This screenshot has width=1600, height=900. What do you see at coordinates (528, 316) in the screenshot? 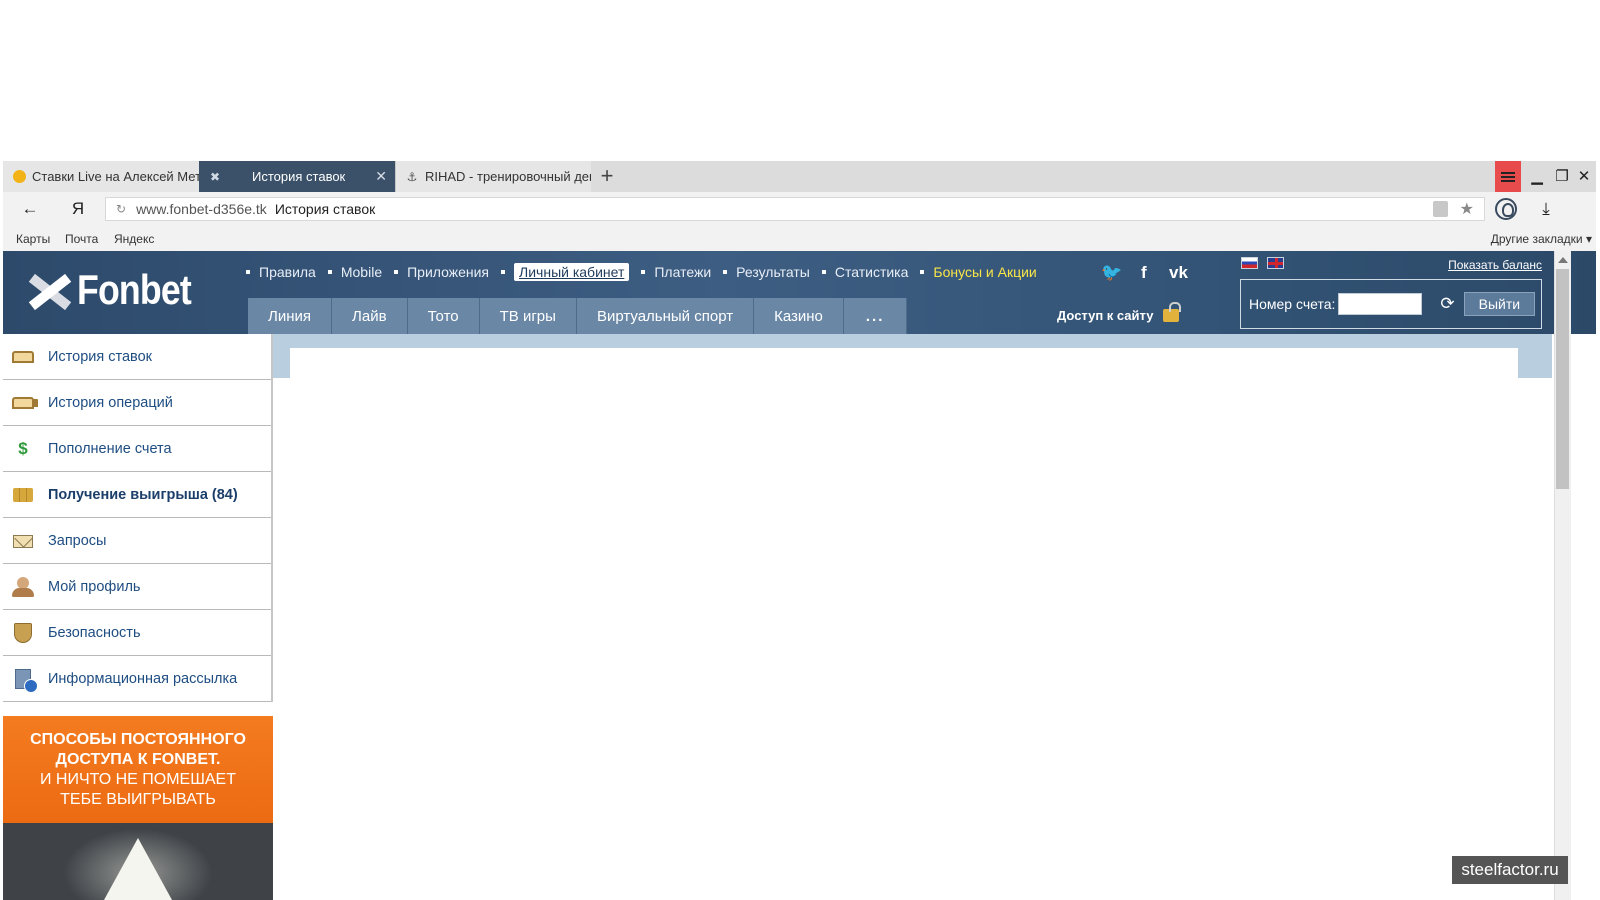
I see `tab-tv-games: ТВ игры` at bounding box center [528, 316].